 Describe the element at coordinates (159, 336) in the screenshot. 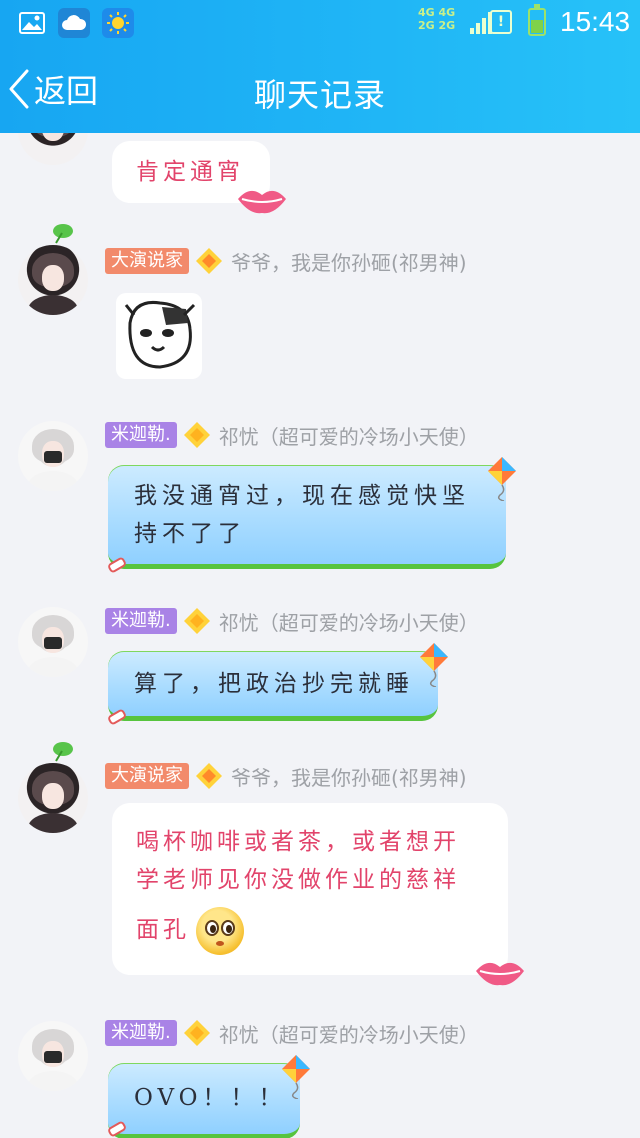

I see `sticker-image` at that location.